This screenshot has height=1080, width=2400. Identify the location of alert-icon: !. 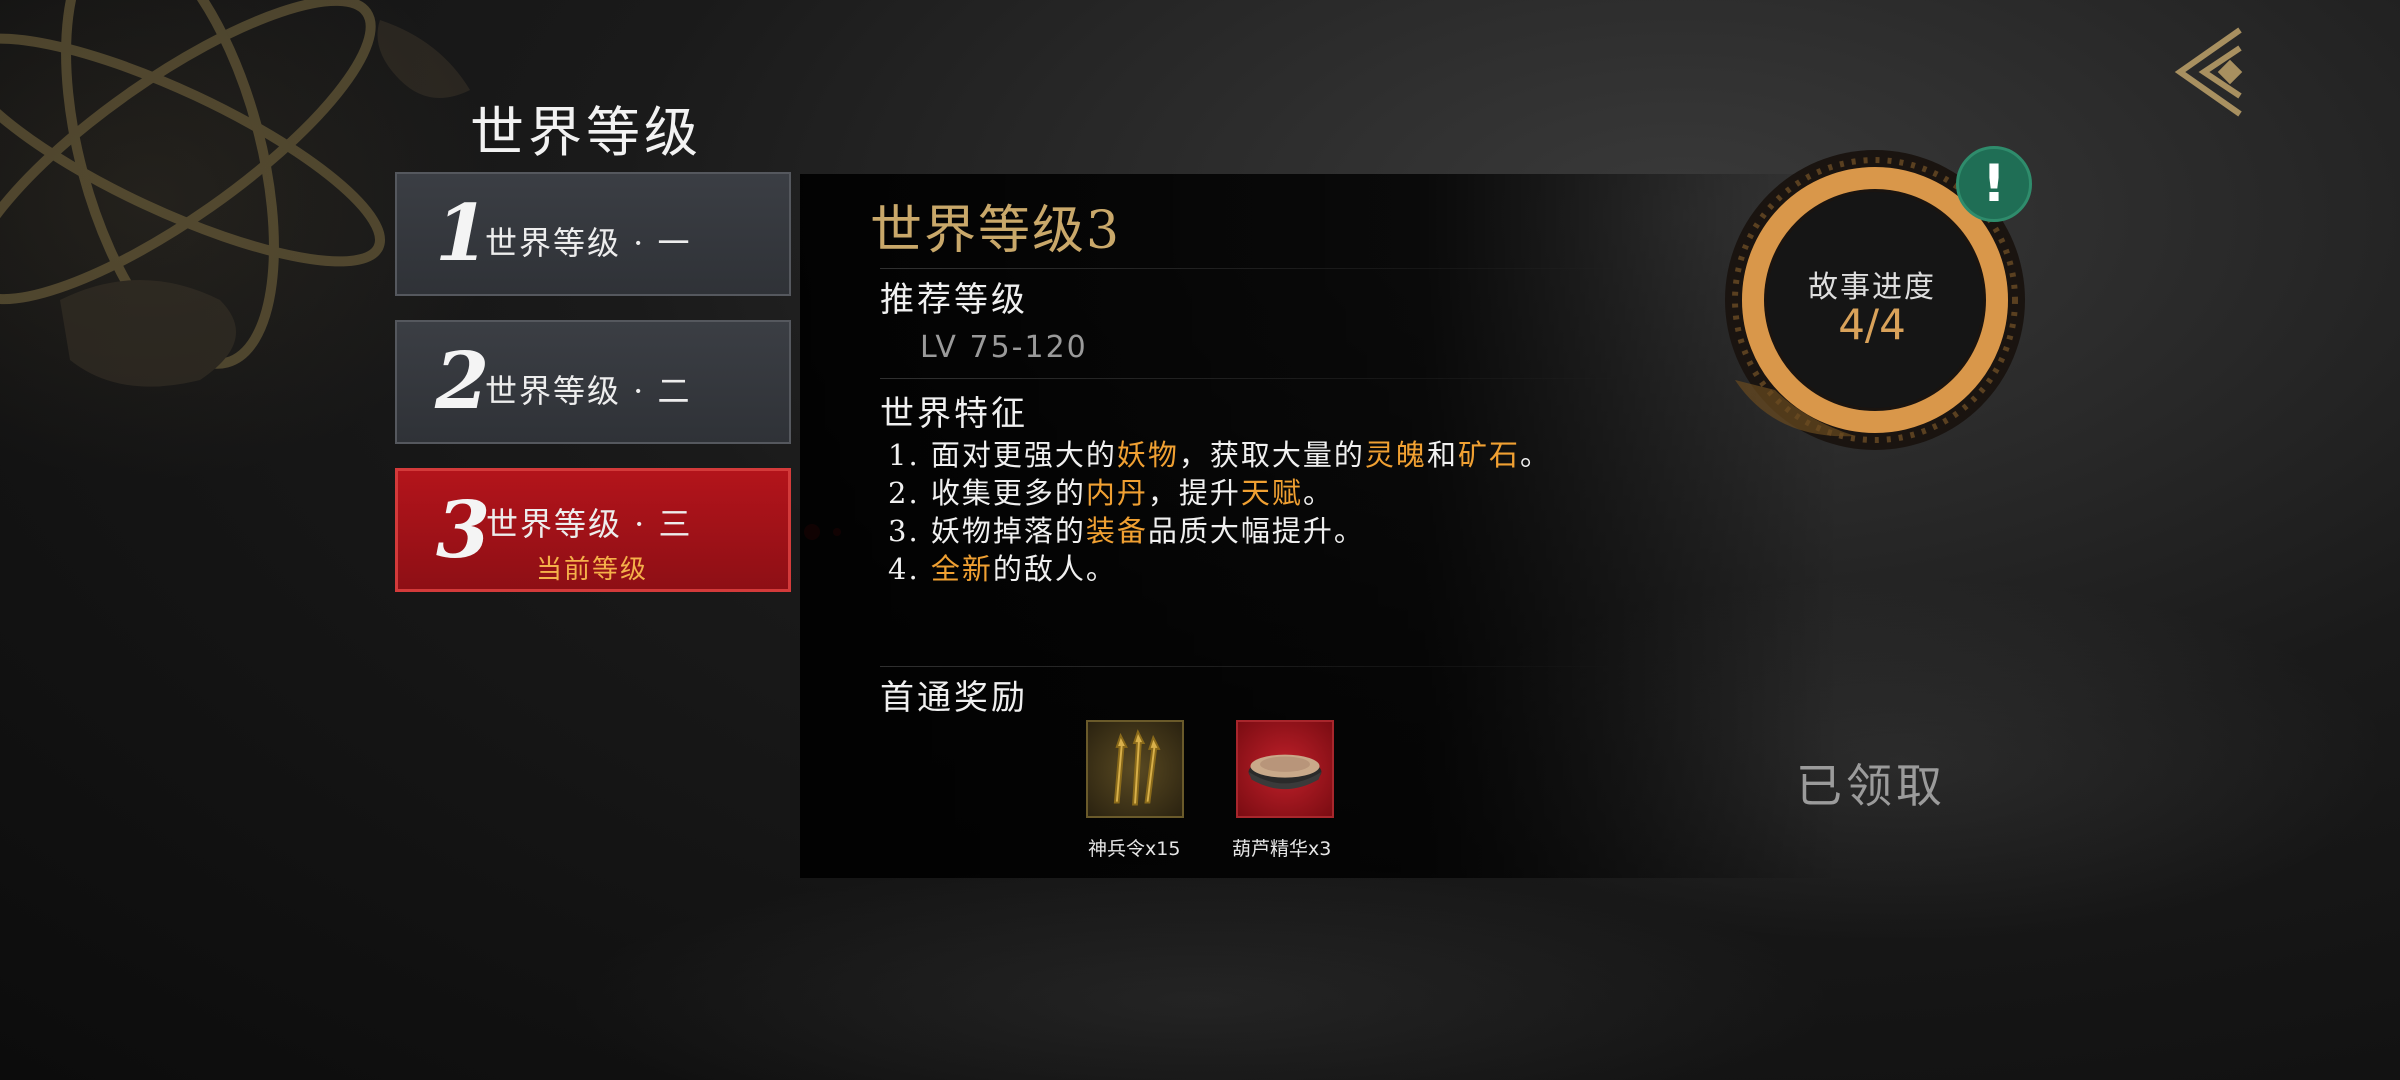
(1994, 184).